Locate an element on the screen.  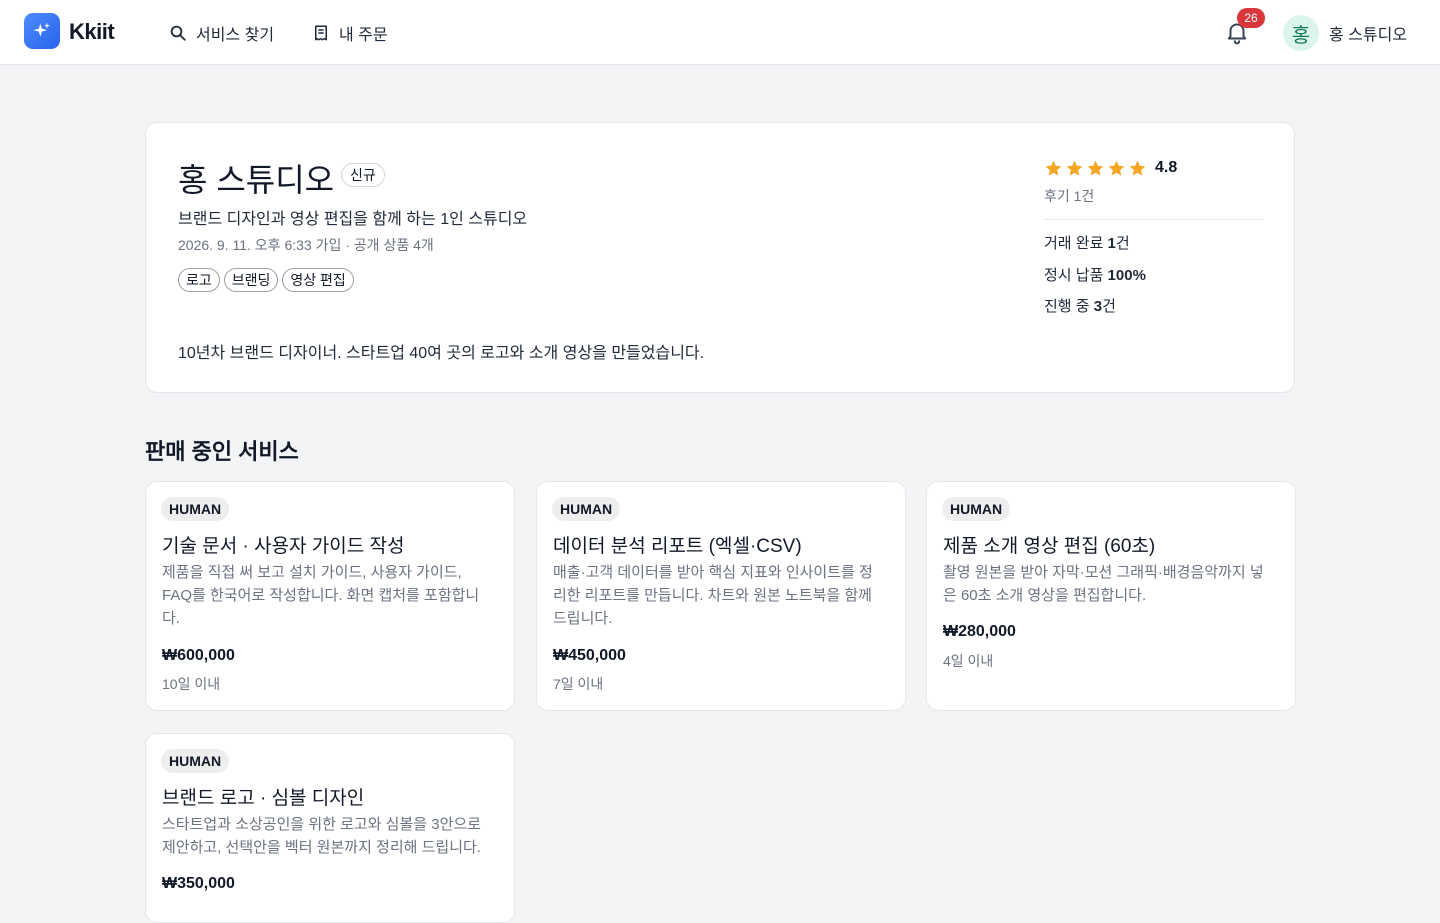
service-price: ₩280,000 is located at coordinates (979, 631).